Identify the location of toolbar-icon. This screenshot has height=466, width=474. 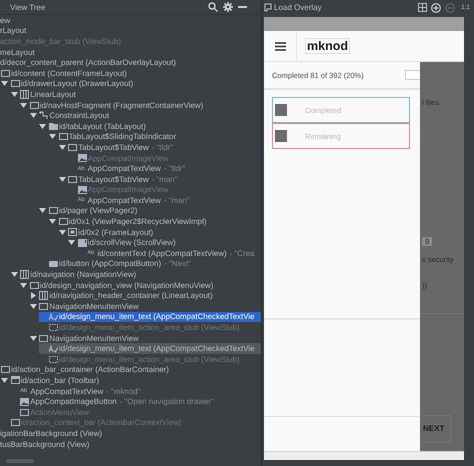
(15, 380).